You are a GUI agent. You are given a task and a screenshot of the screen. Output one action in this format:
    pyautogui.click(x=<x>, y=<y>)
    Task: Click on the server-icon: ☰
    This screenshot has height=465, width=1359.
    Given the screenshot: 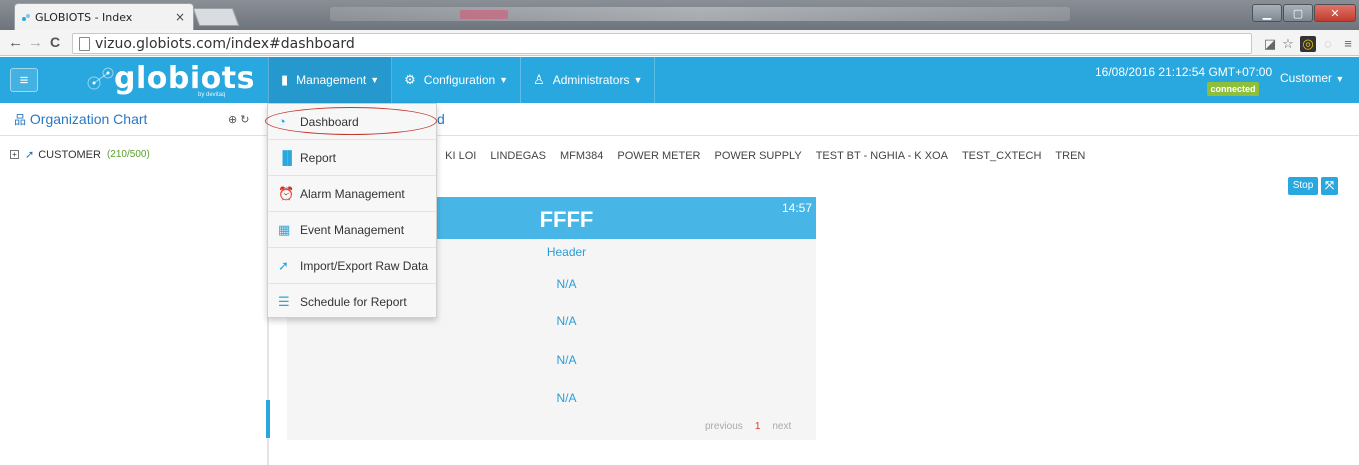 What is the action you would take?
    pyautogui.click(x=284, y=301)
    